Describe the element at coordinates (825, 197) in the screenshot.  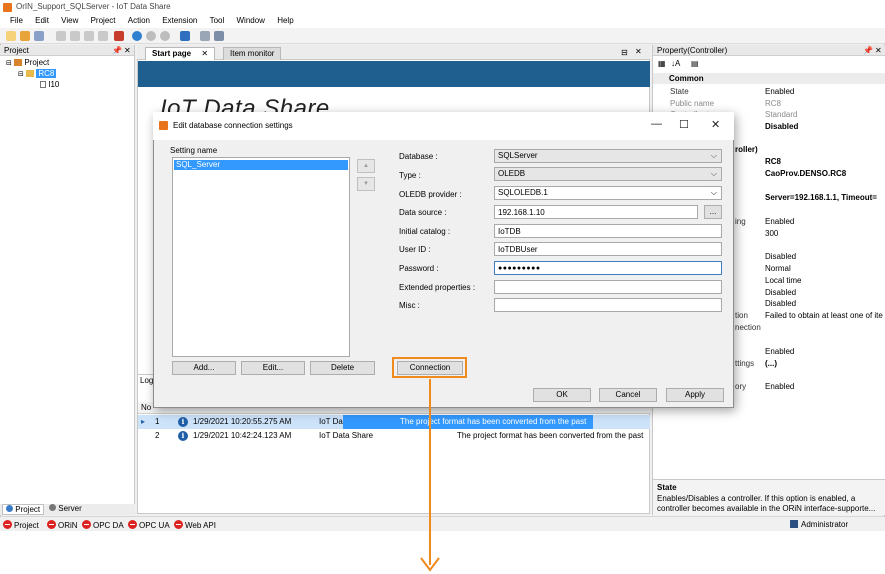
I see `prop-value-c2: Server=192.168.1.1, Timeout=` at that location.